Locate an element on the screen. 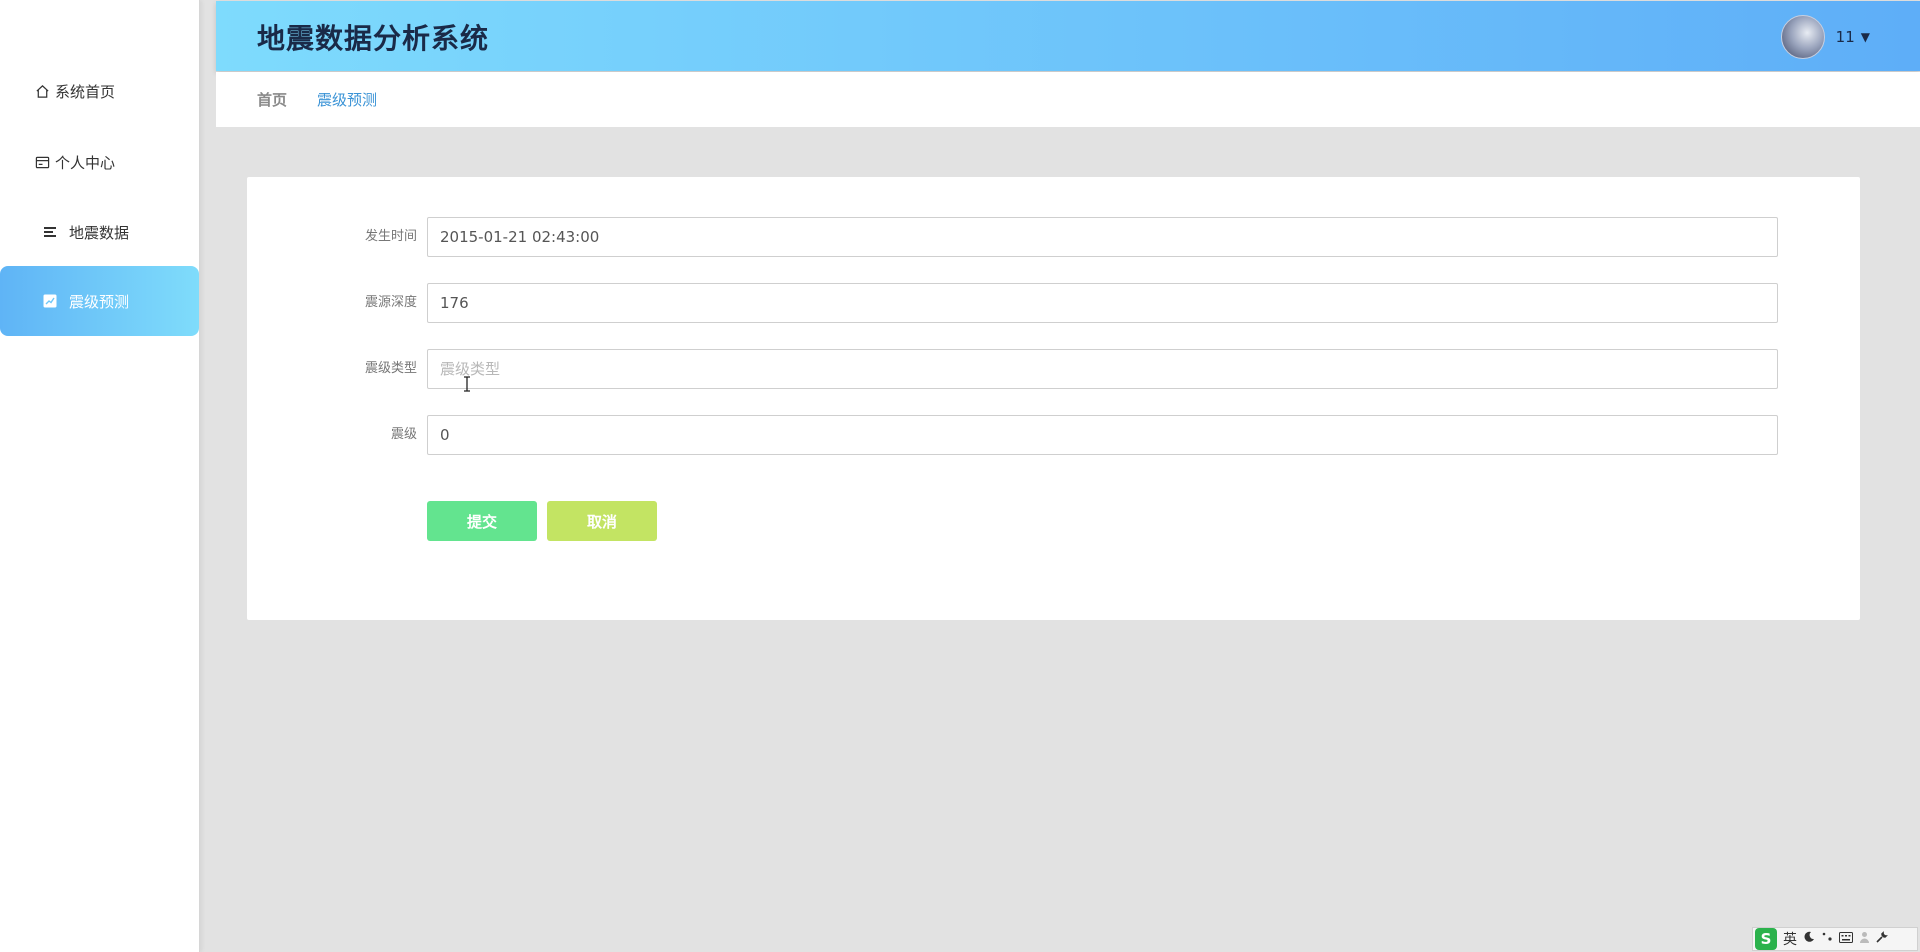 The height and width of the screenshot is (952, 1920). caret-down-icon: ▼ is located at coordinates (1865, 37).